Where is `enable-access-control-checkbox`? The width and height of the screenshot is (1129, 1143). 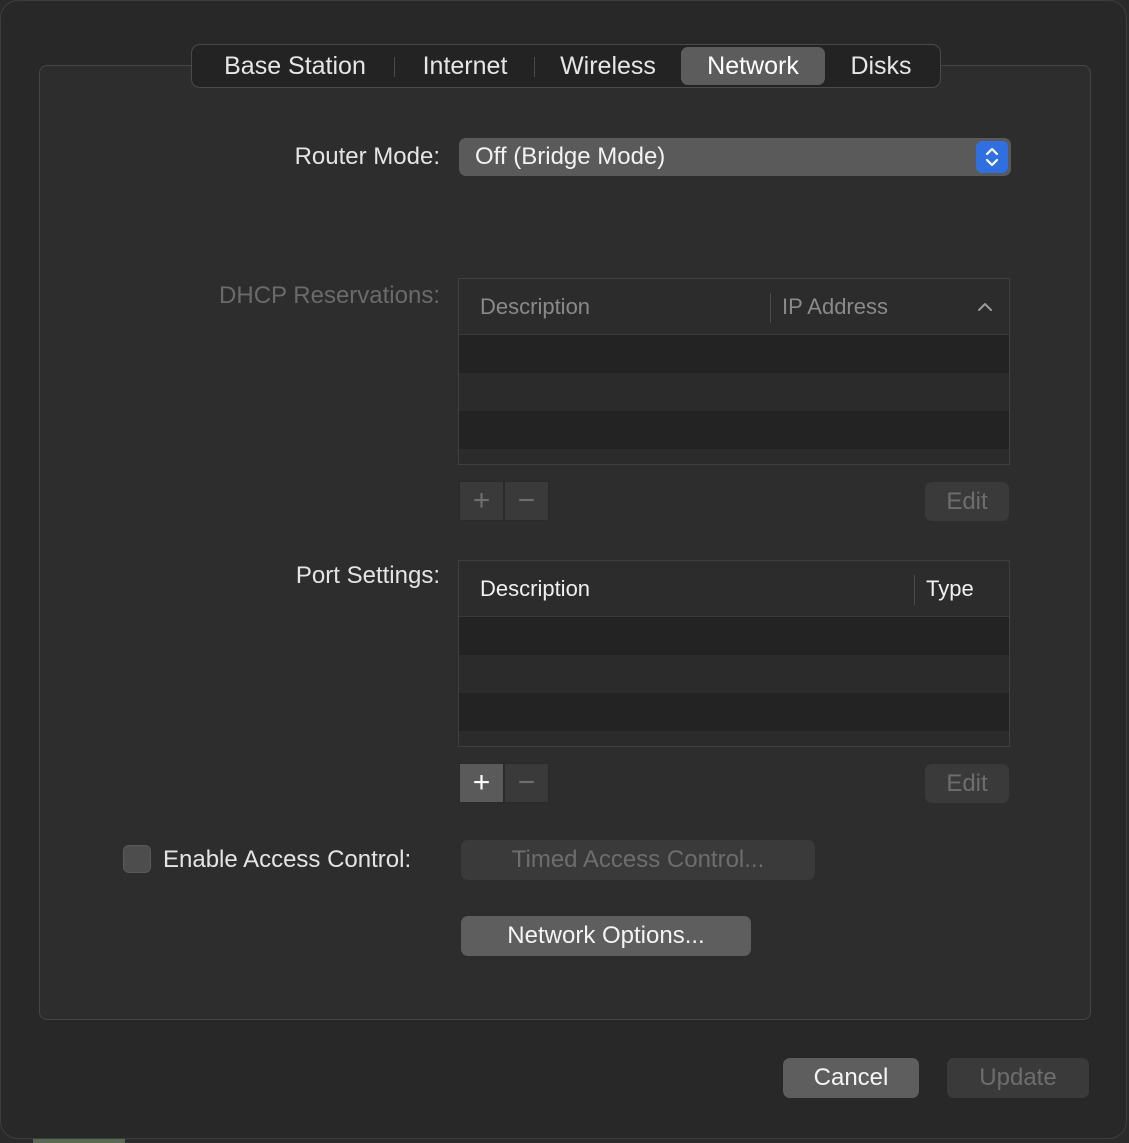 enable-access-control-checkbox is located at coordinates (137, 859).